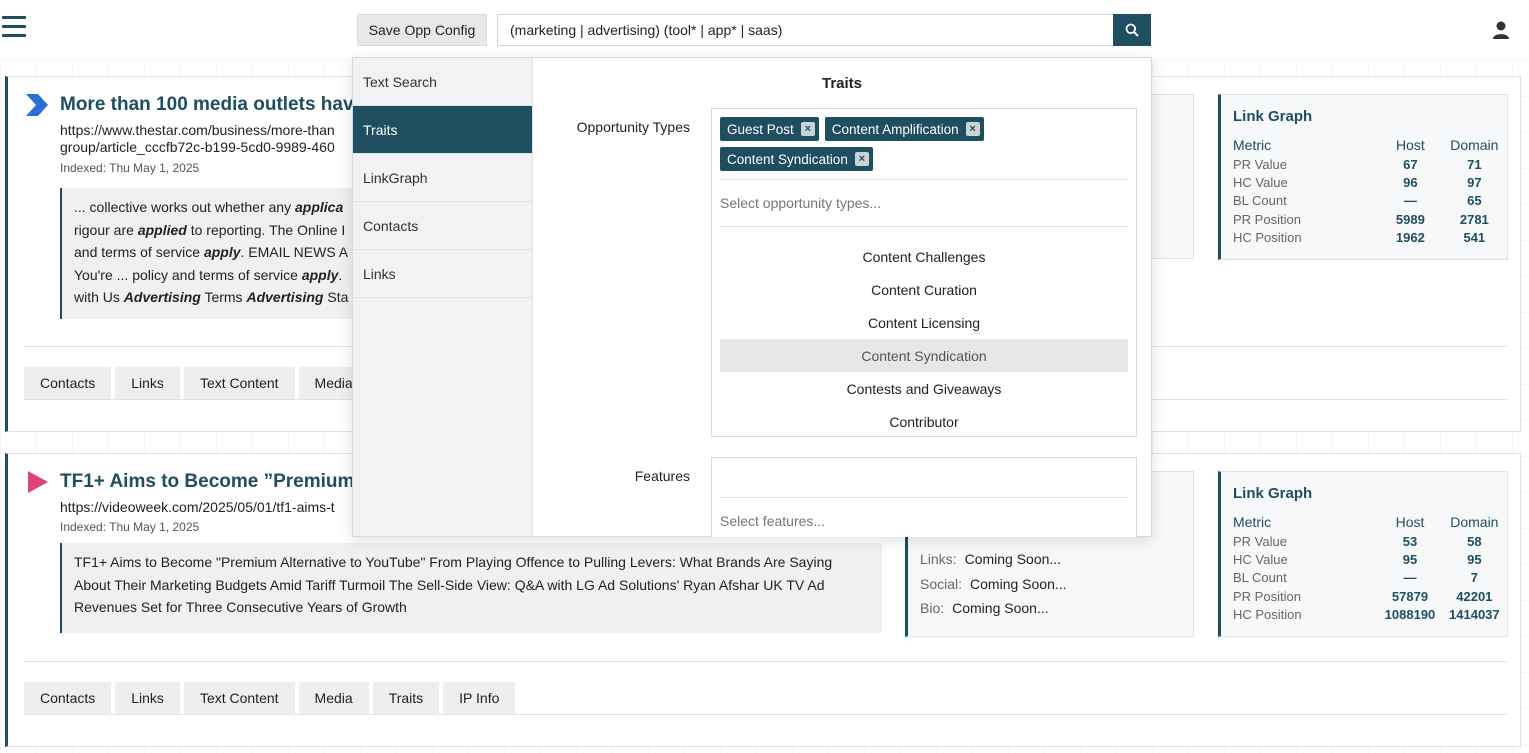 This screenshot has width=1529, height=753. I want to click on opportunity-types-input, so click(924, 203).